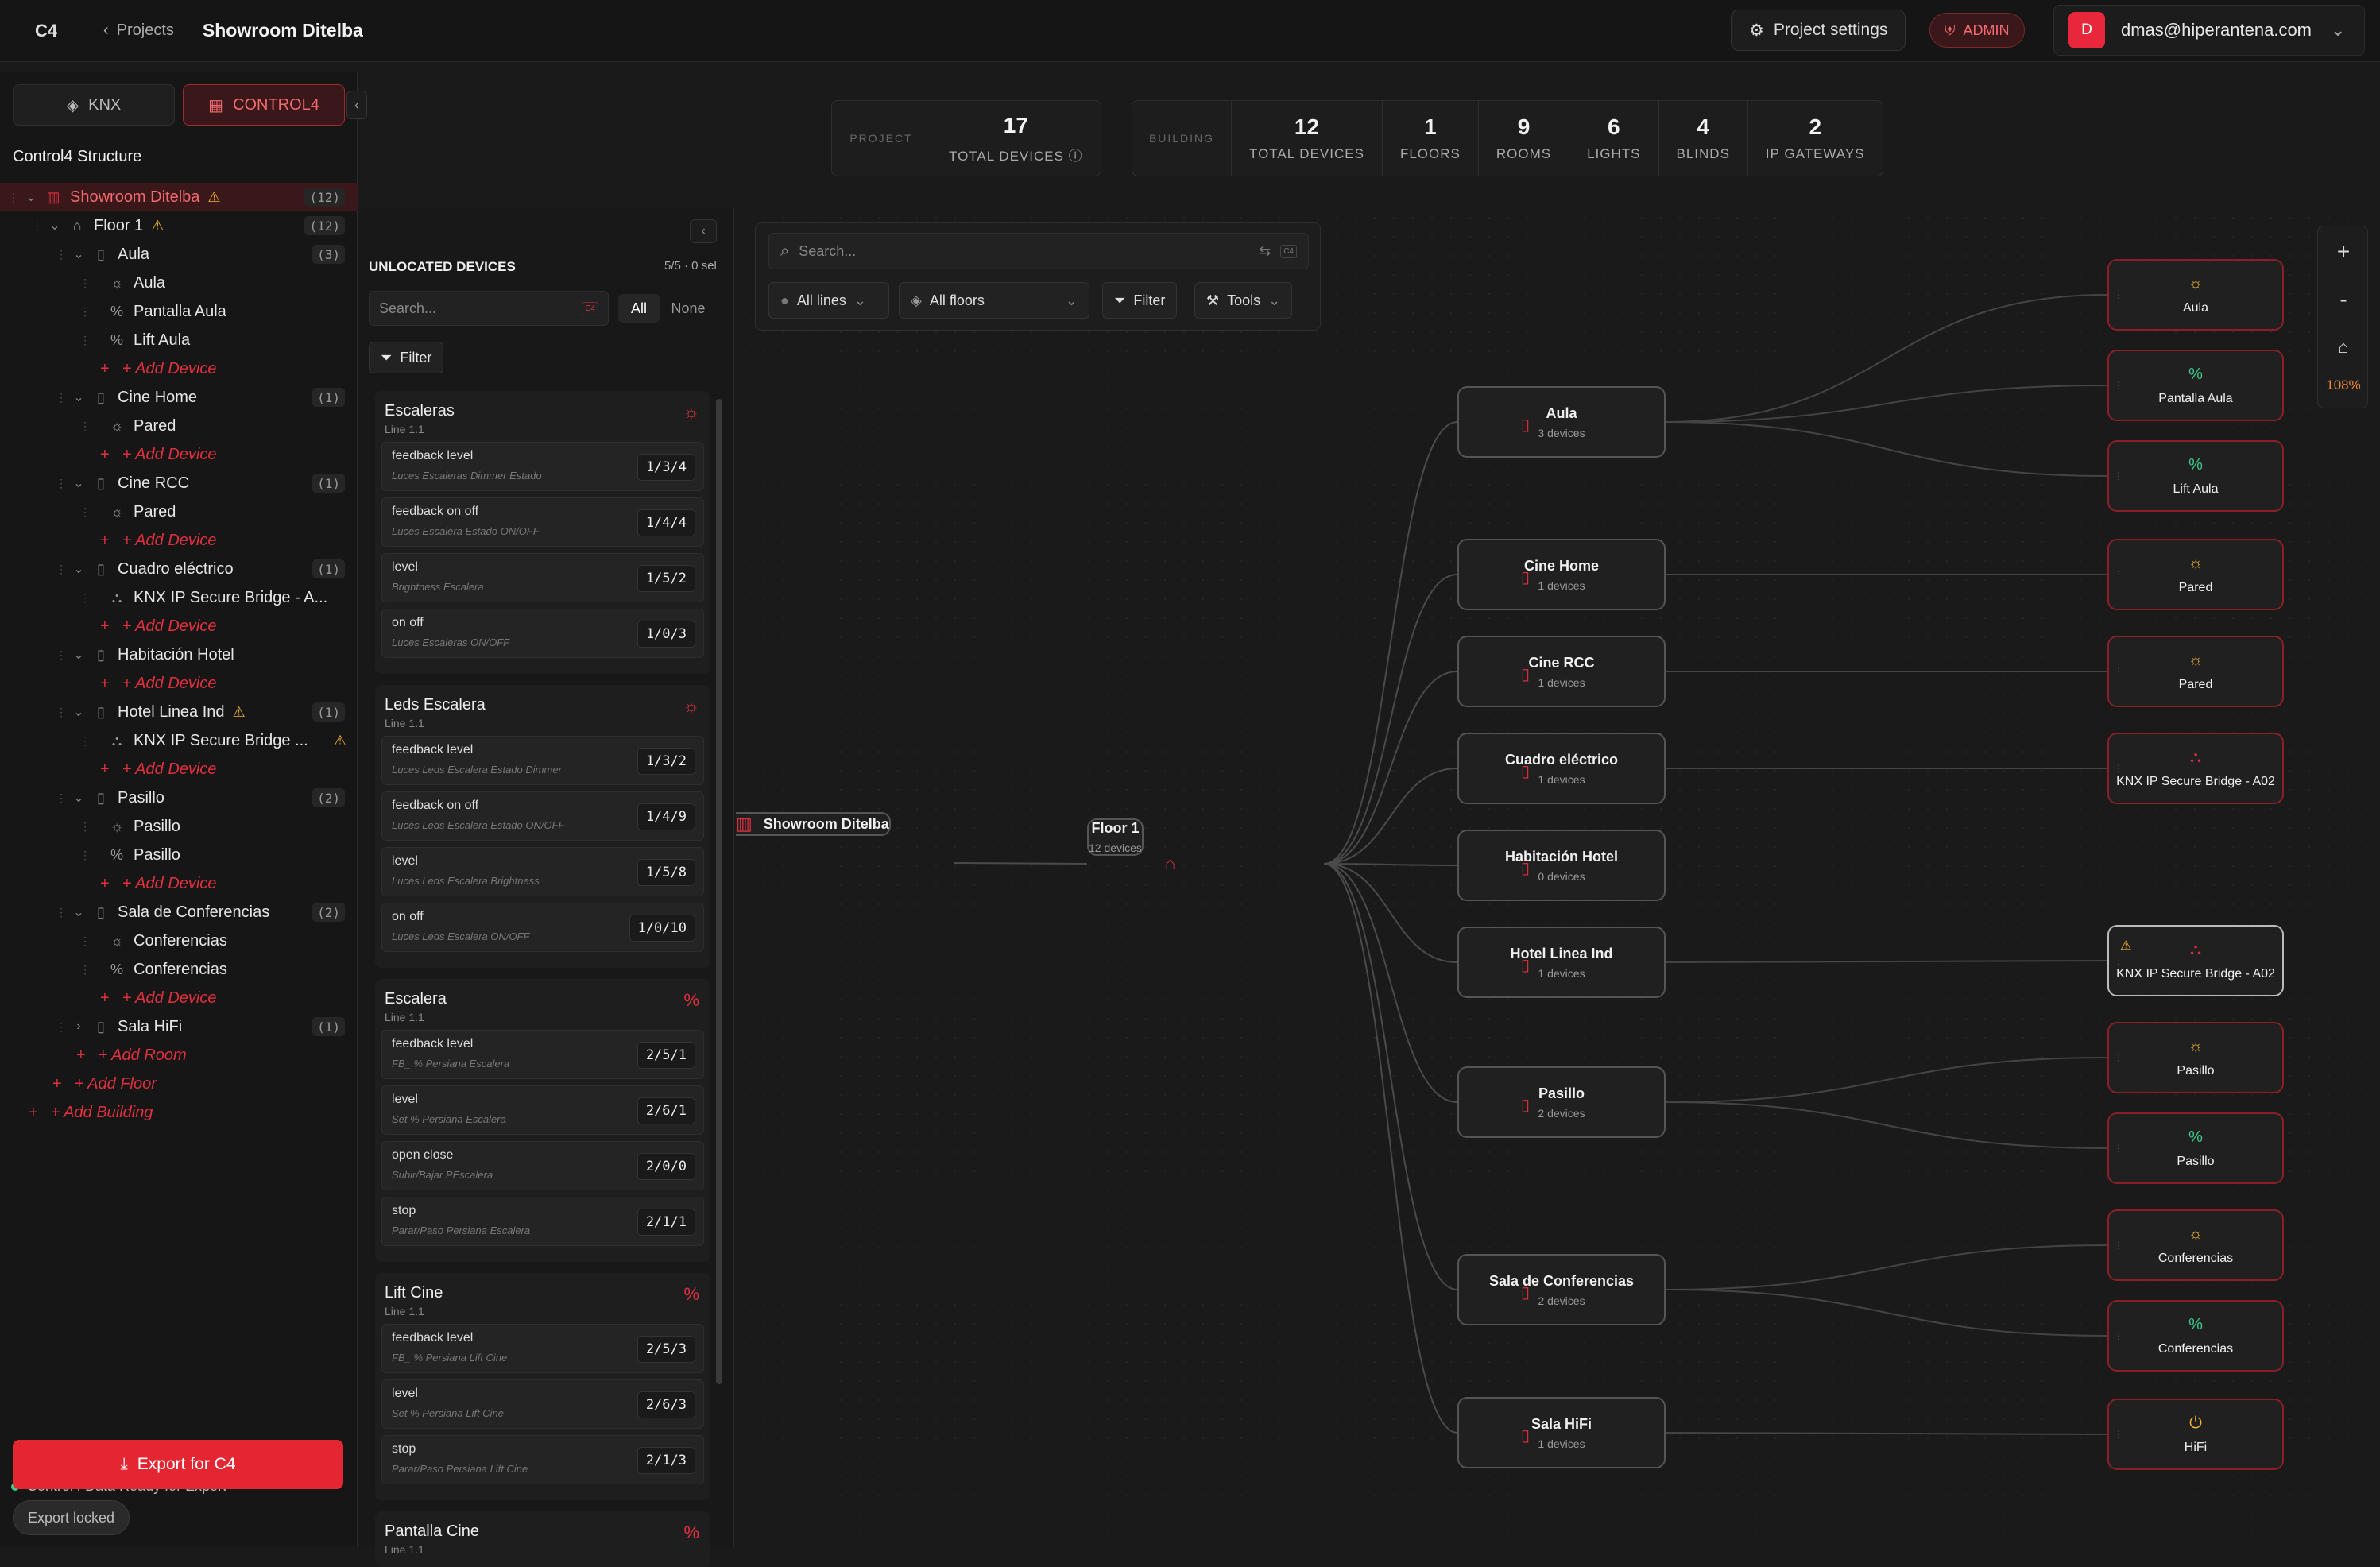  Describe the element at coordinates (179, 798) in the screenshot. I see `tree-room: ⋮ ⌄ ▯ Pasillo (2)` at that location.